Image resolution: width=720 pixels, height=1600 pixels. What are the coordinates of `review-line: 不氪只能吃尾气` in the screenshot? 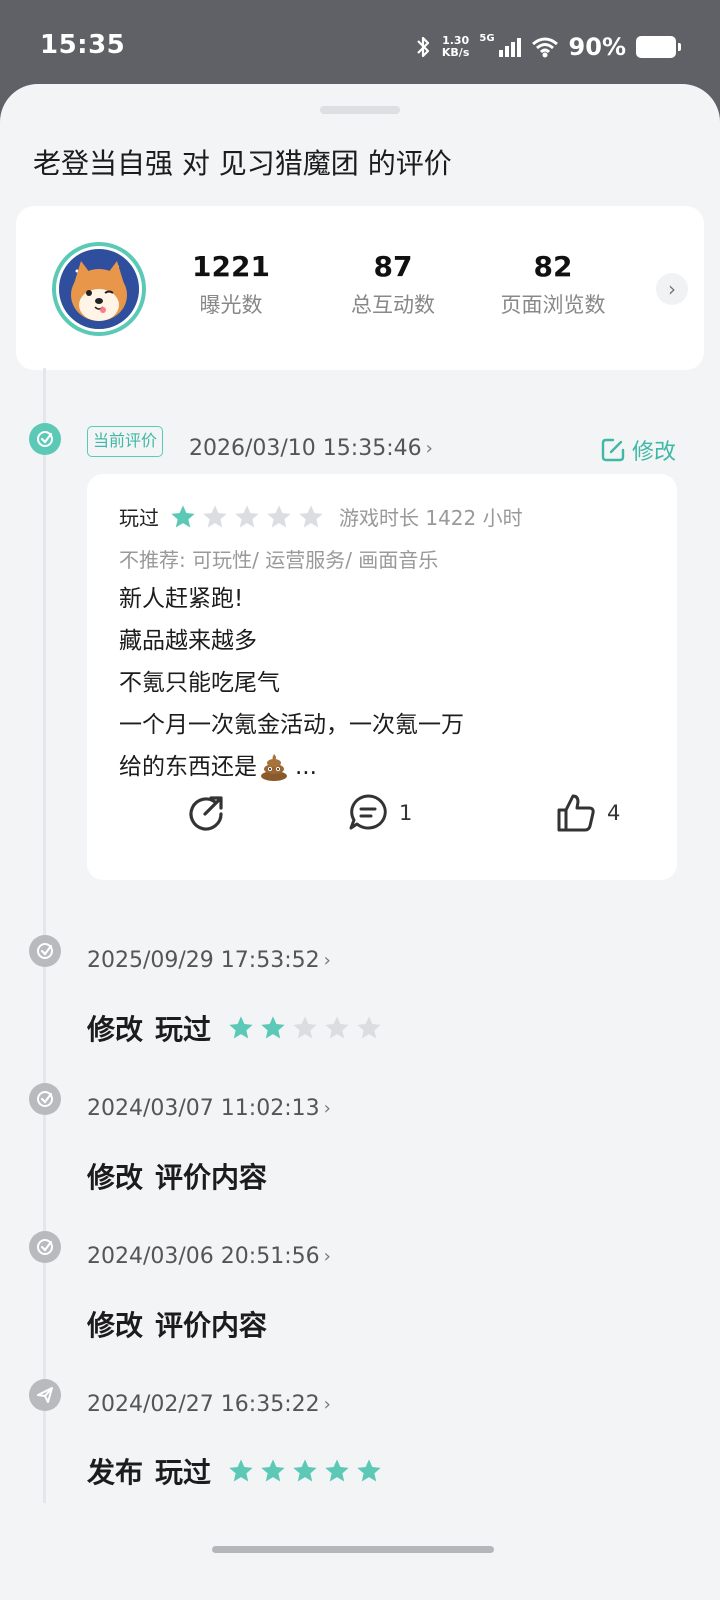 It's located at (199, 683).